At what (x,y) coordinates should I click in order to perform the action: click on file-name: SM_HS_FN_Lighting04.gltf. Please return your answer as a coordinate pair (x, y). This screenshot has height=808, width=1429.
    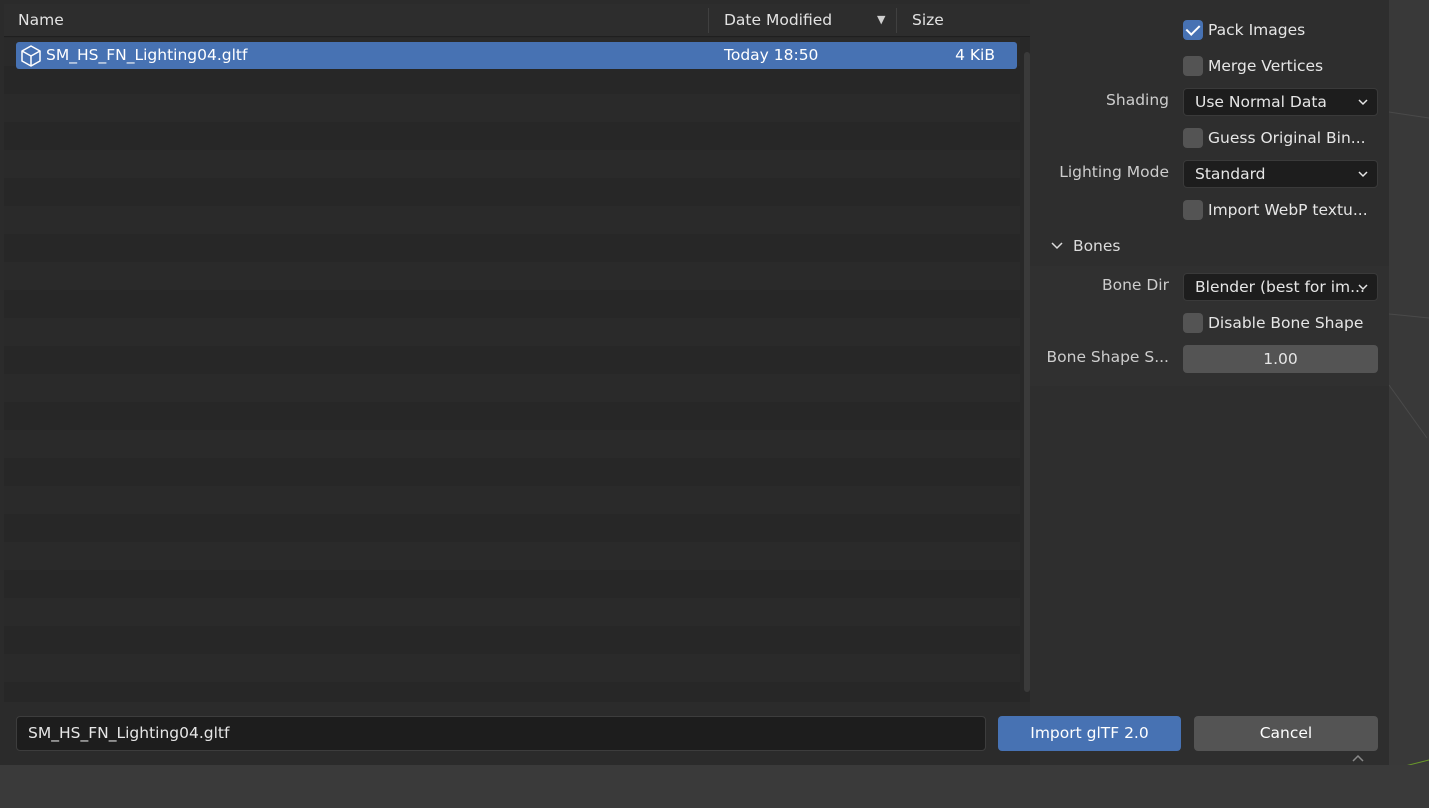
    Looking at the image, I should click on (147, 55).